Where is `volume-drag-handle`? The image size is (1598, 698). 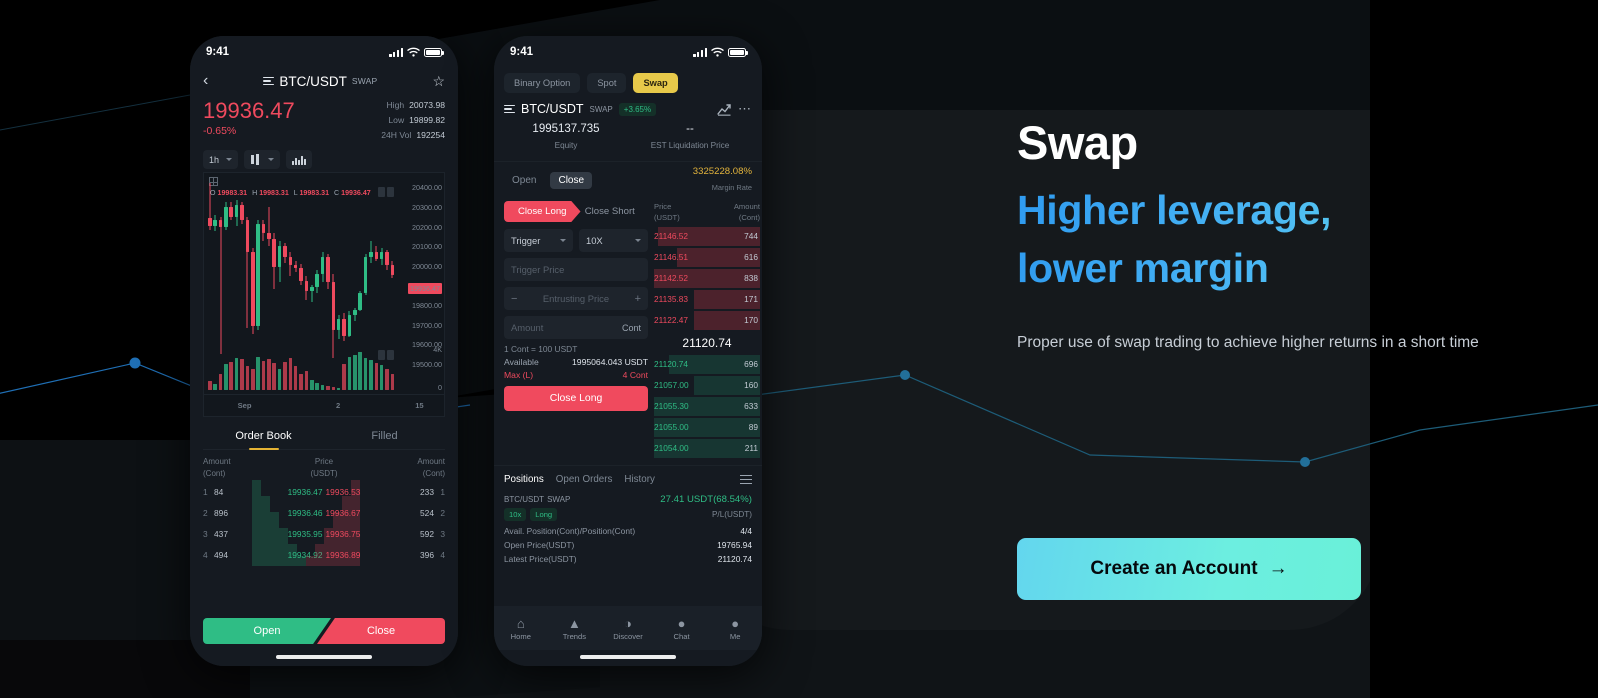 volume-drag-handle is located at coordinates (386, 355).